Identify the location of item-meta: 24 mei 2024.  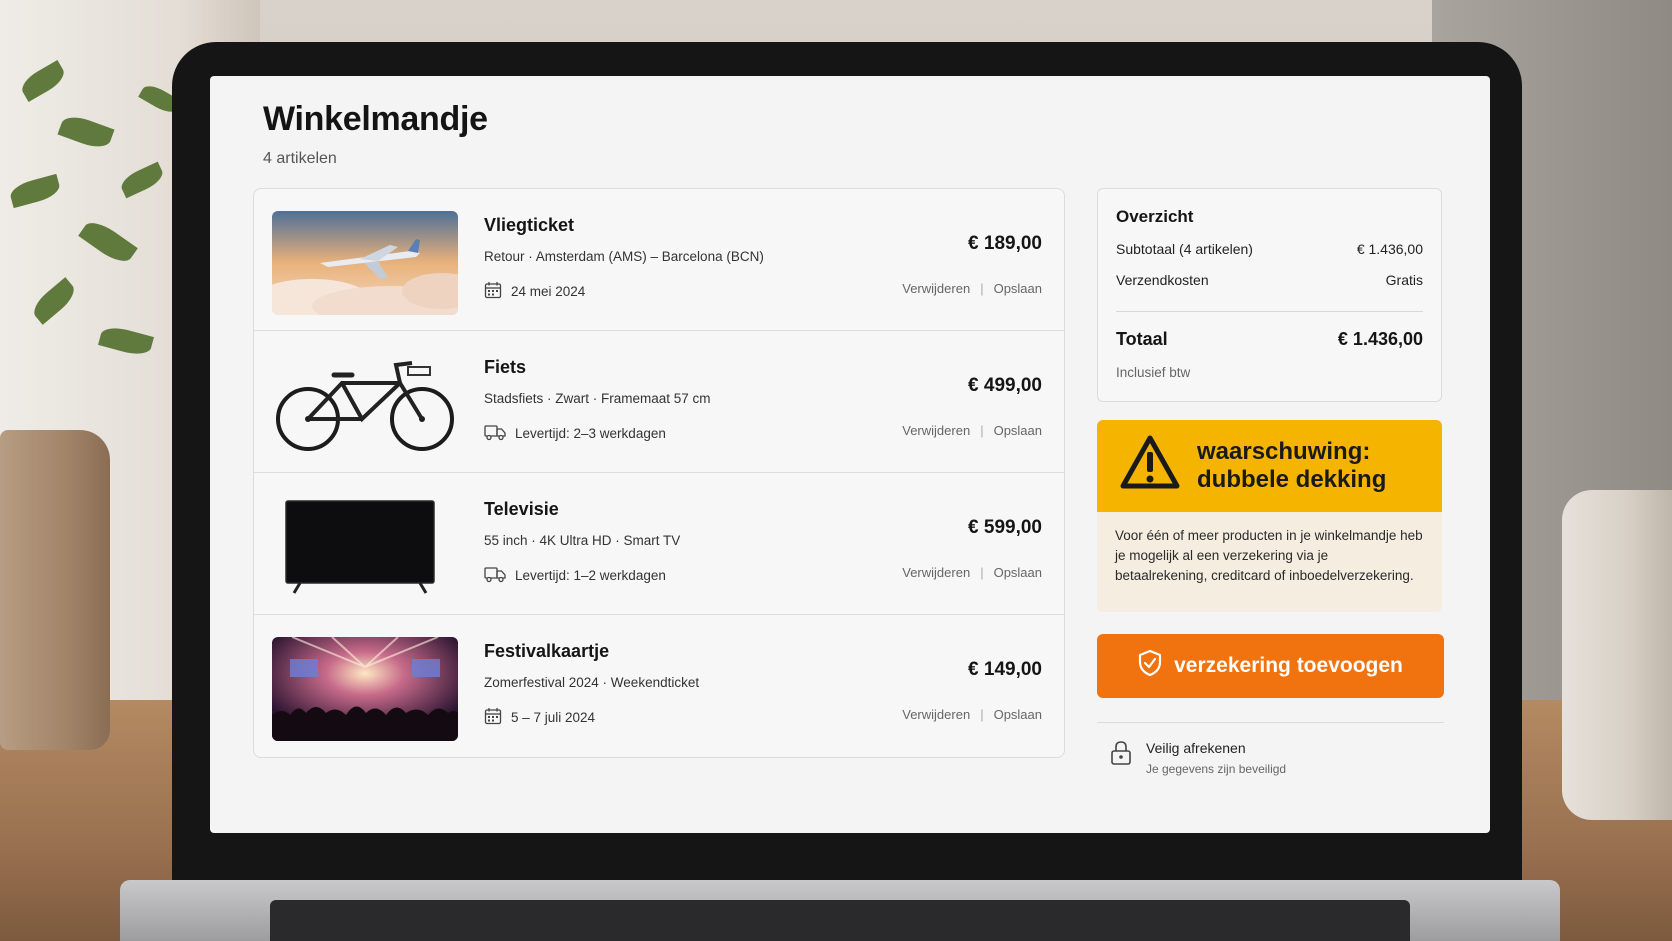
(534, 291).